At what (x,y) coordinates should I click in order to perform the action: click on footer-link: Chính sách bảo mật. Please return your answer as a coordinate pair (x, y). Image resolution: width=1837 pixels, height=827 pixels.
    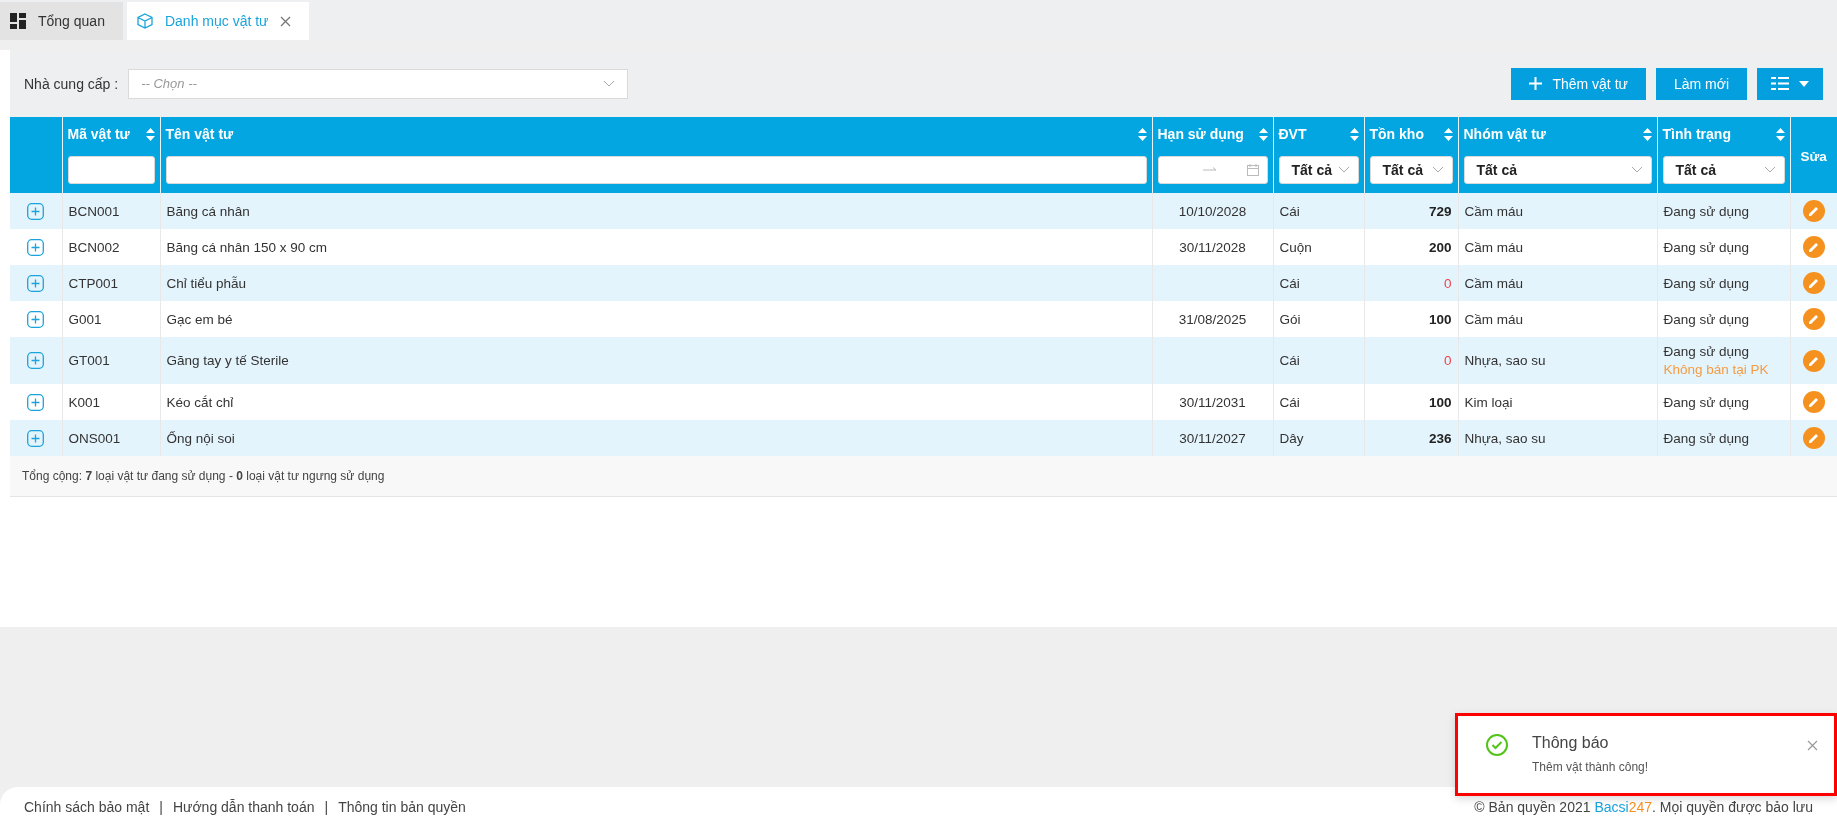
    Looking at the image, I should click on (87, 807).